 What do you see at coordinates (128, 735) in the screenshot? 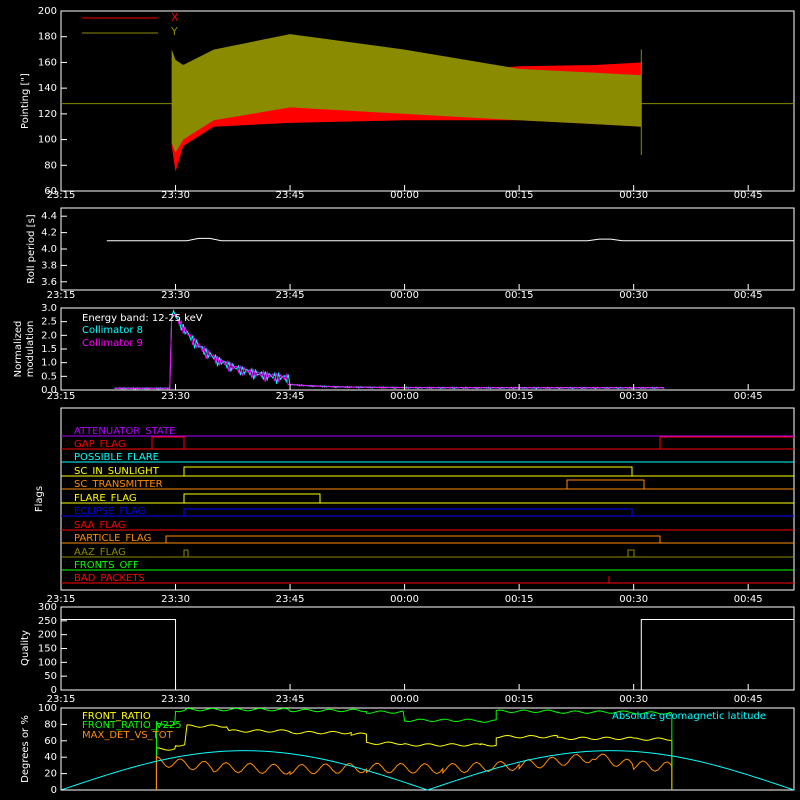
I see `max-det-vs-tot-label: MAX_DET_VS_TOT` at bounding box center [128, 735].